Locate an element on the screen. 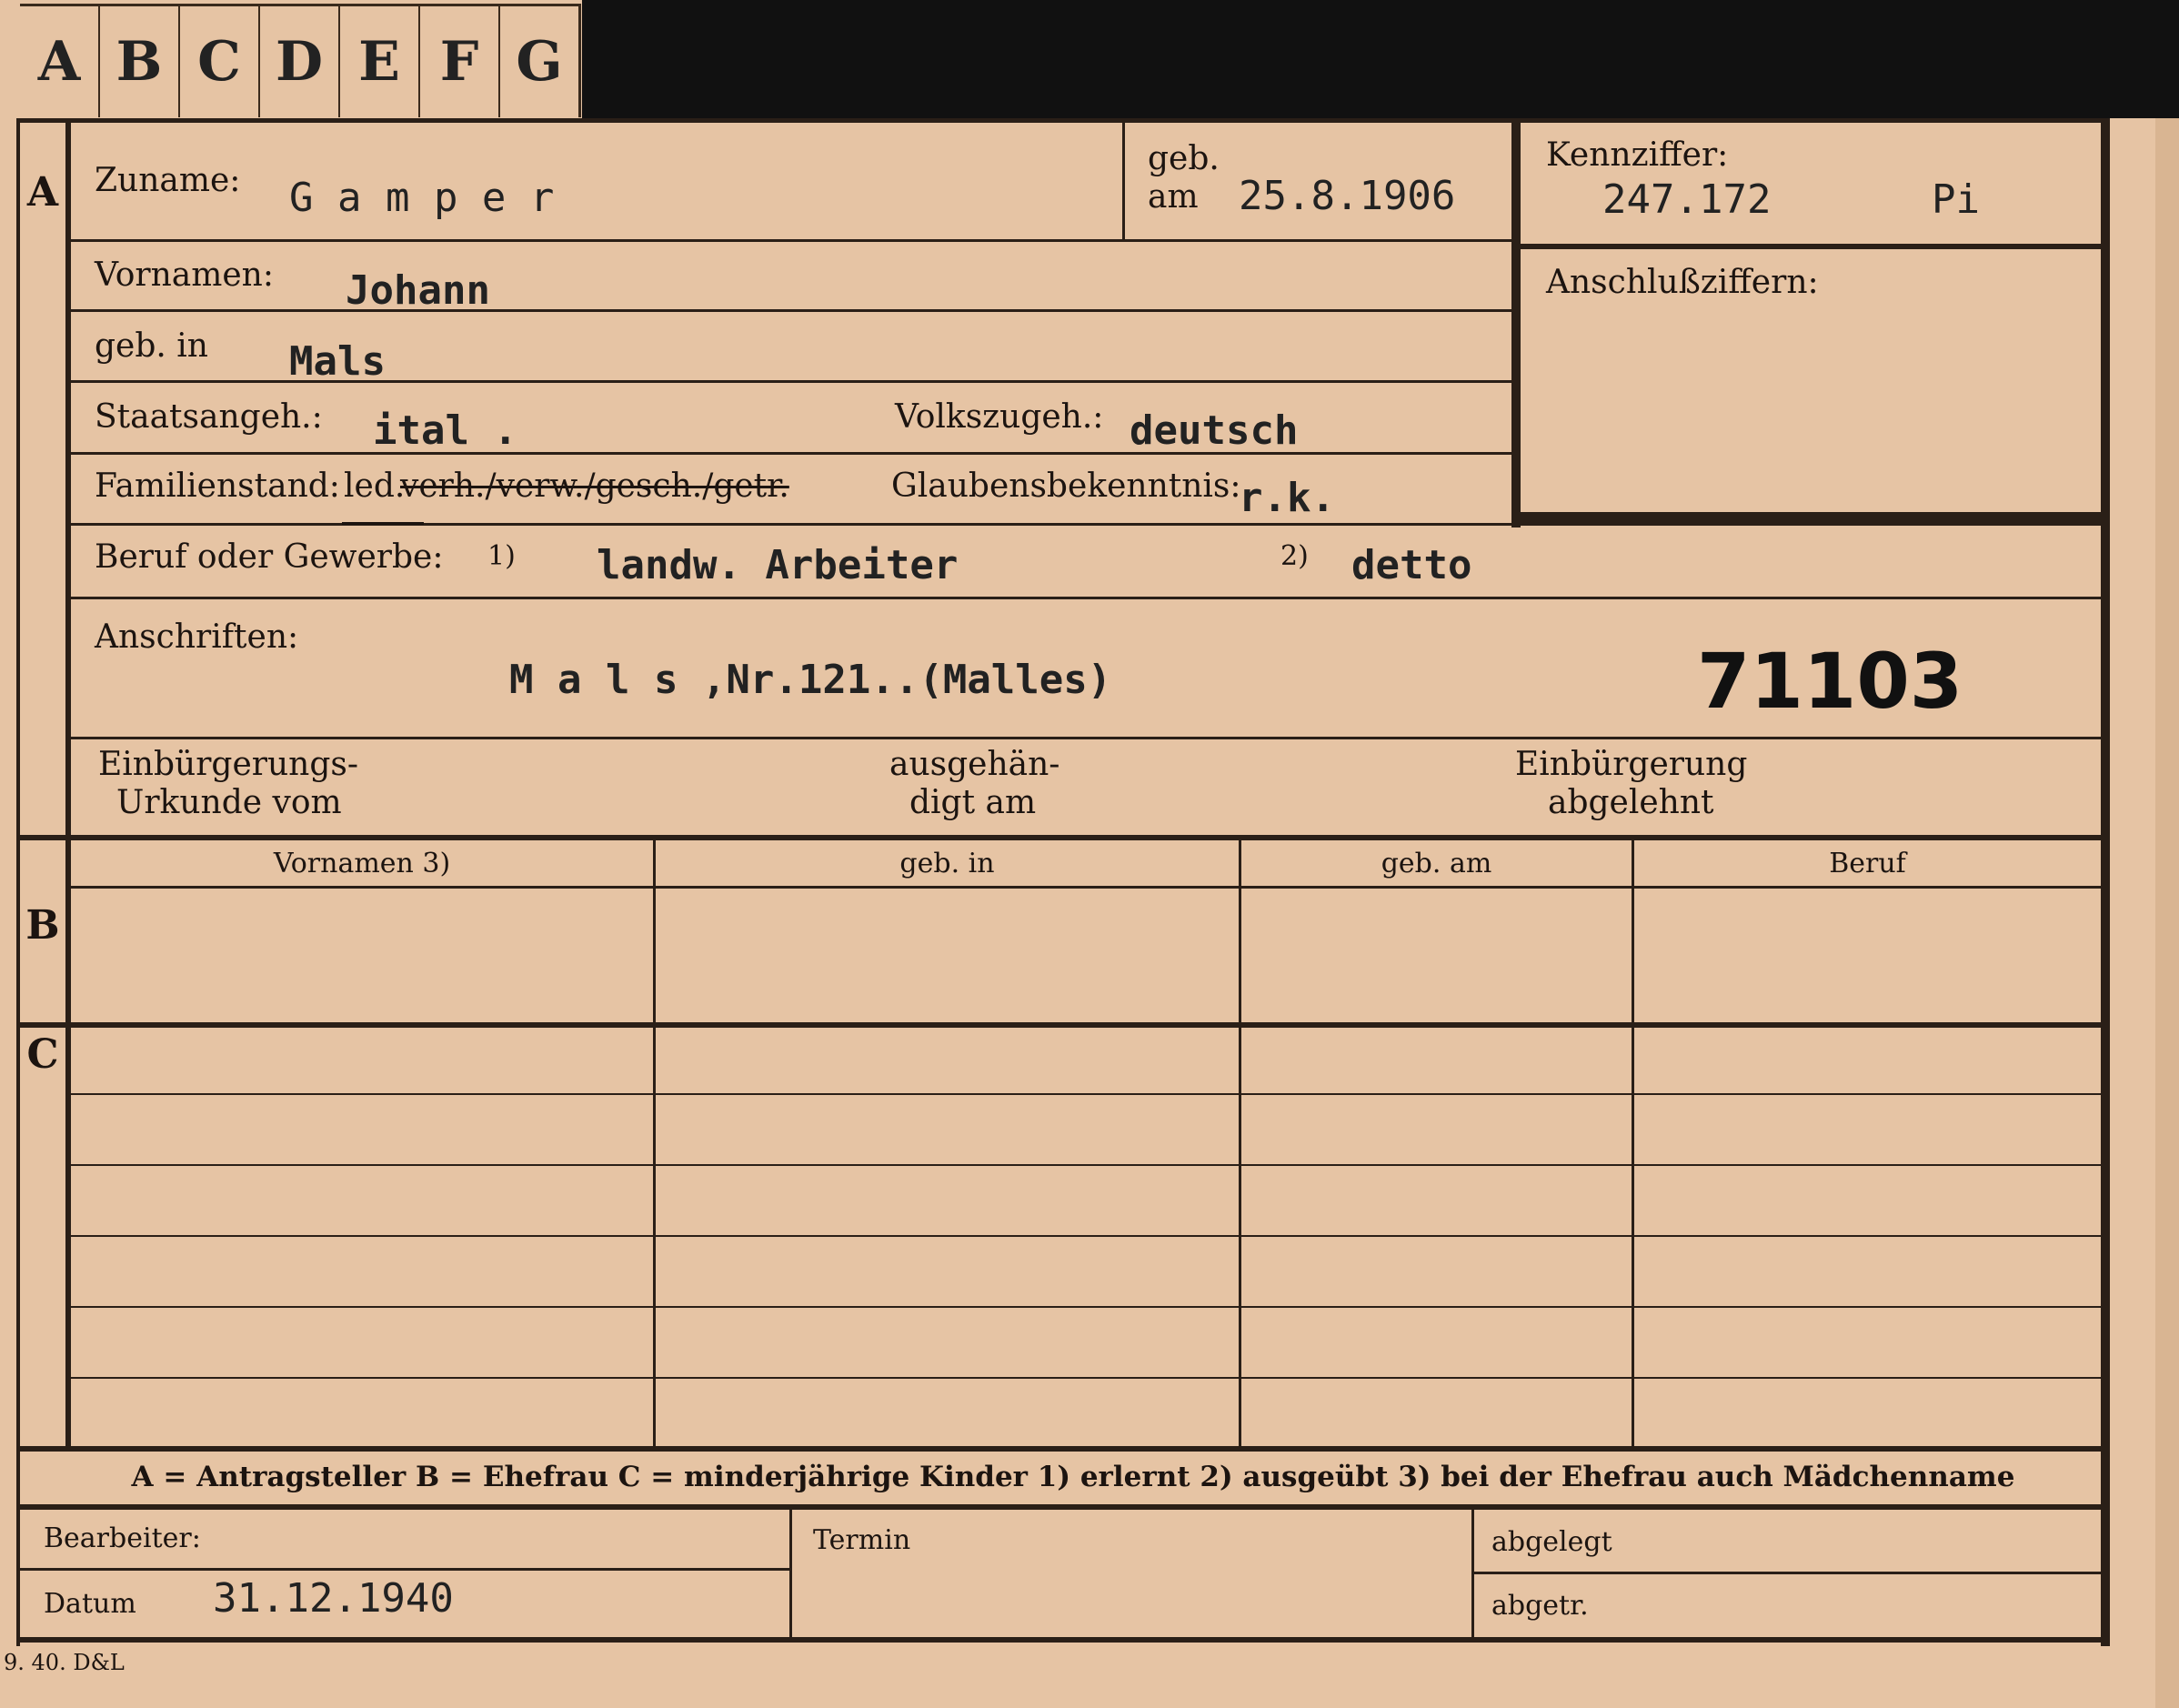 This screenshot has width=2179, height=1708. beruf-2-value: detto is located at coordinates (1411, 565).